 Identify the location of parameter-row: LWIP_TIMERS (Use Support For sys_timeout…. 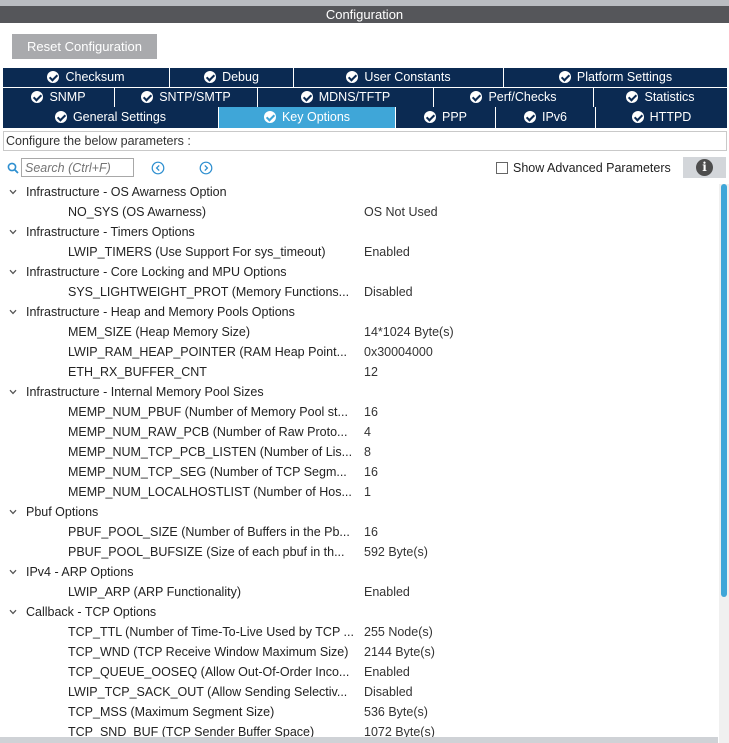
(359, 252).